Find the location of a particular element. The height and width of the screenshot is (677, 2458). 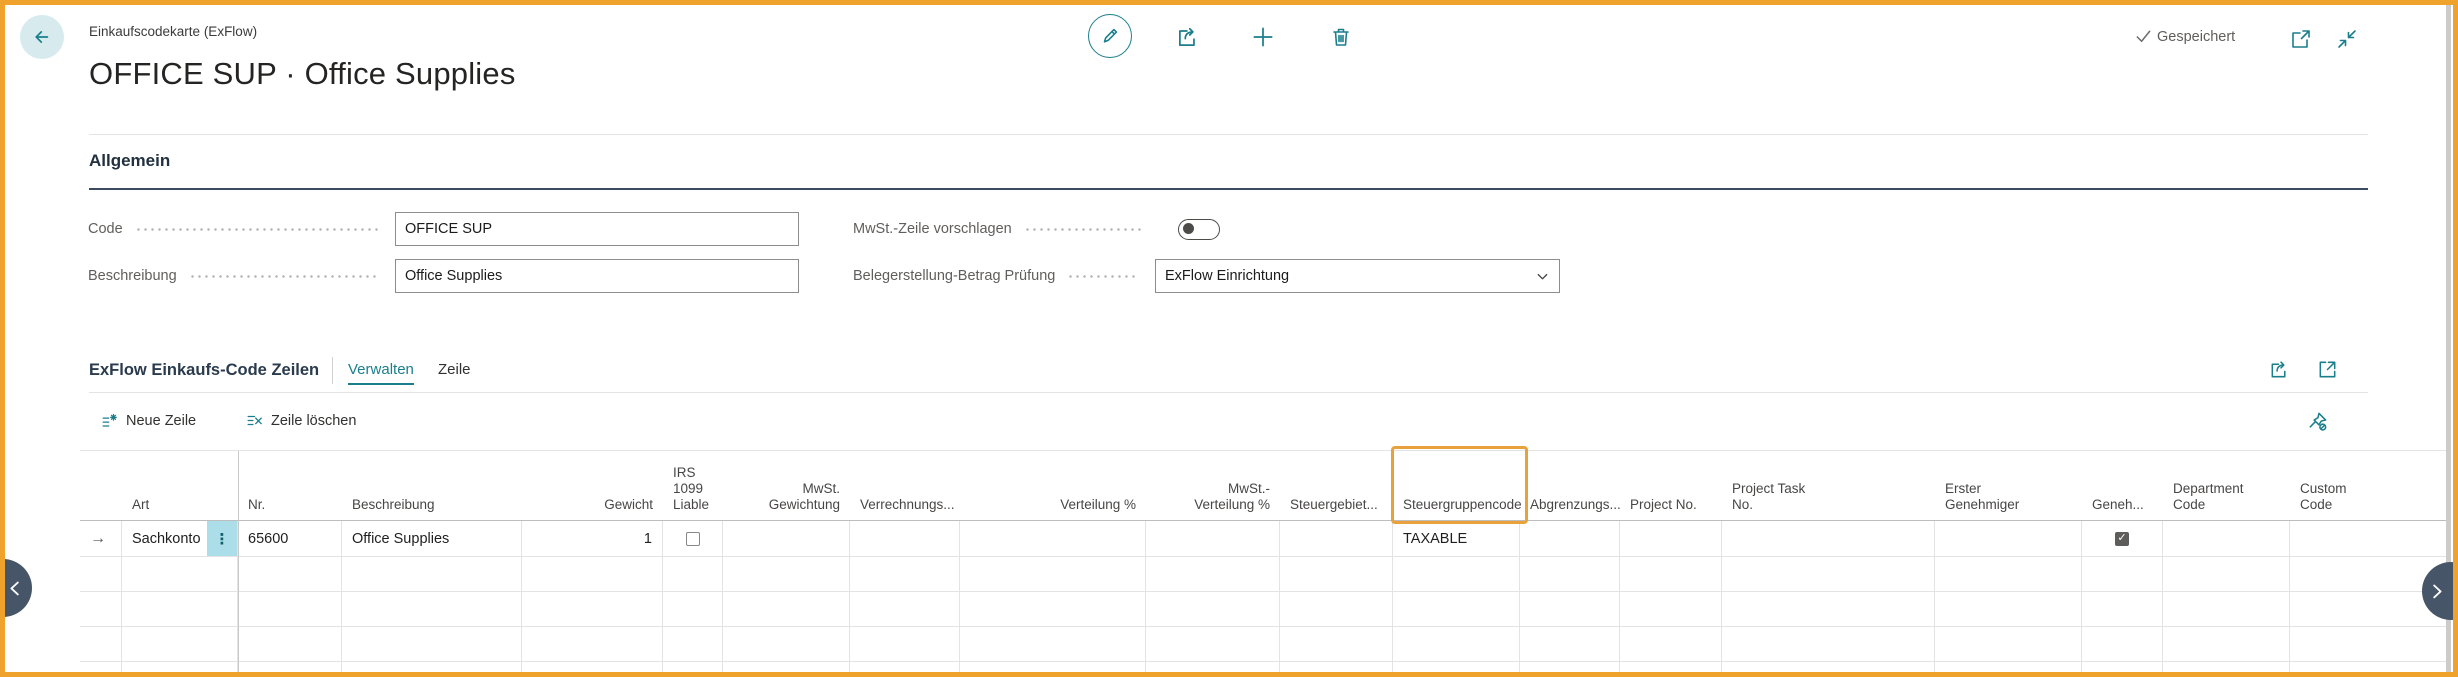

cell-beschreibung is located at coordinates (432, 609).